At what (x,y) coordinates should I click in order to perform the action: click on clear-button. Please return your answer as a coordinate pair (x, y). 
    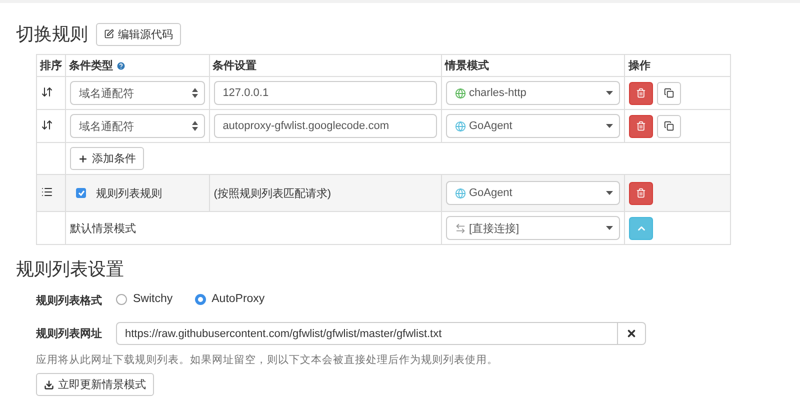
    Looking at the image, I should click on (632, 333).